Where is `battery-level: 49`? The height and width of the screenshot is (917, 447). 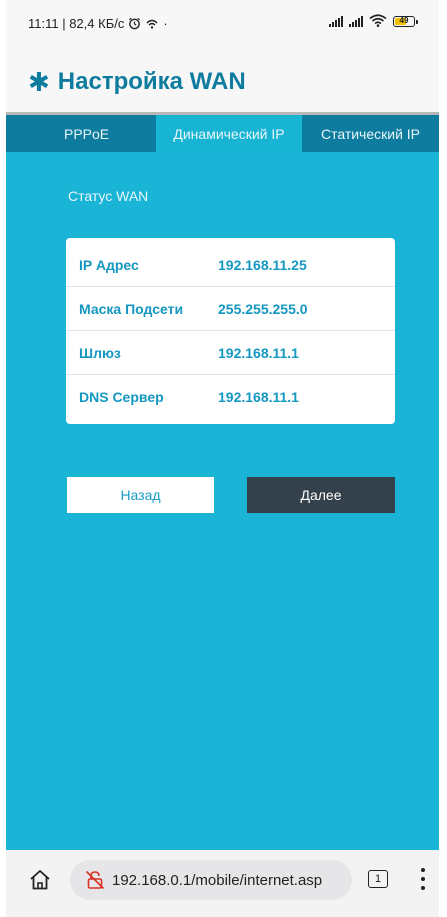 battery-level: 49 is located at coordinates (404, 20).